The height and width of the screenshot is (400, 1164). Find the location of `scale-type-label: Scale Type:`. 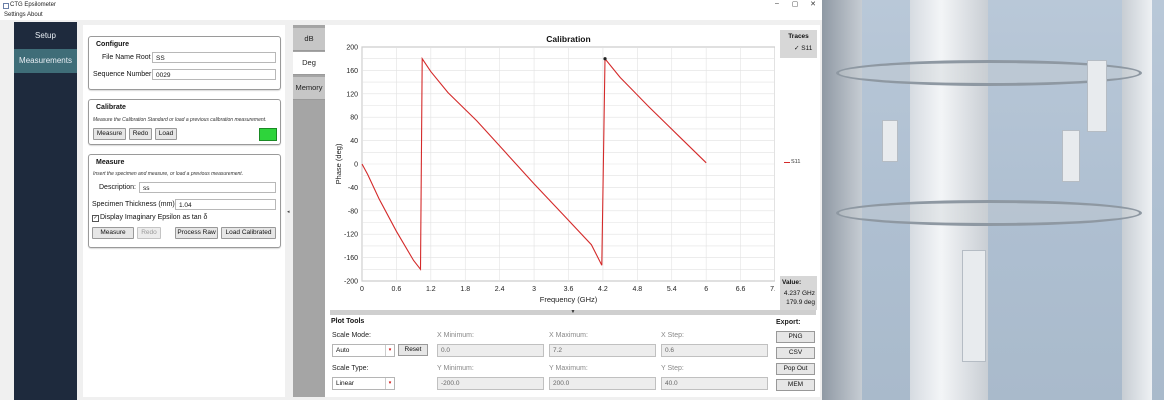

scale-type-label: Scale Type: is located at coordinates (350, 368).